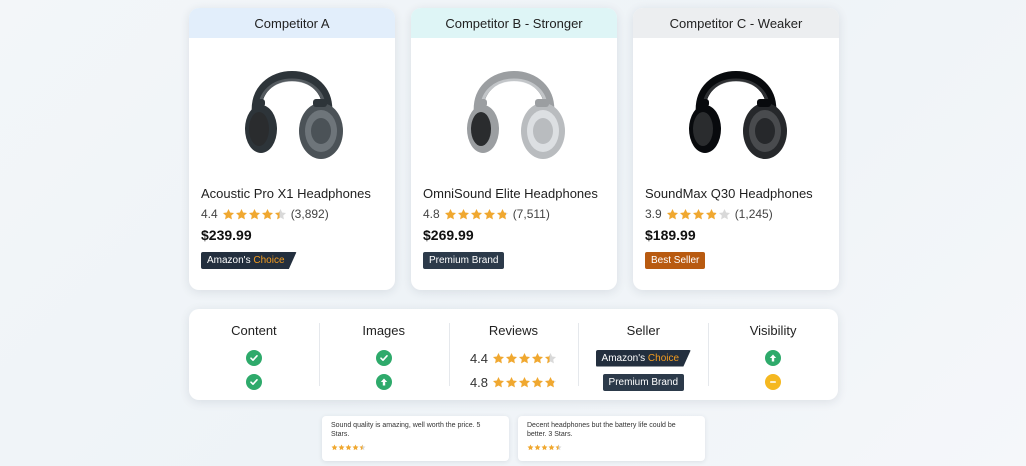 This screenshot has width=1026, height=466. I want to click on rating-row: 4.8 (7,511), so click(514, 214).